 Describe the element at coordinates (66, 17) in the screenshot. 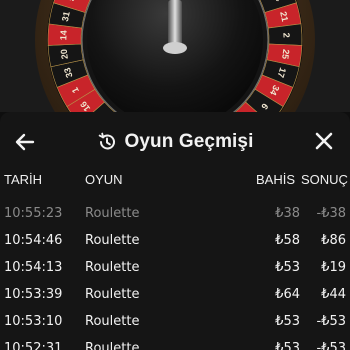

I see `wheel-pocket-number: 31` at that location.